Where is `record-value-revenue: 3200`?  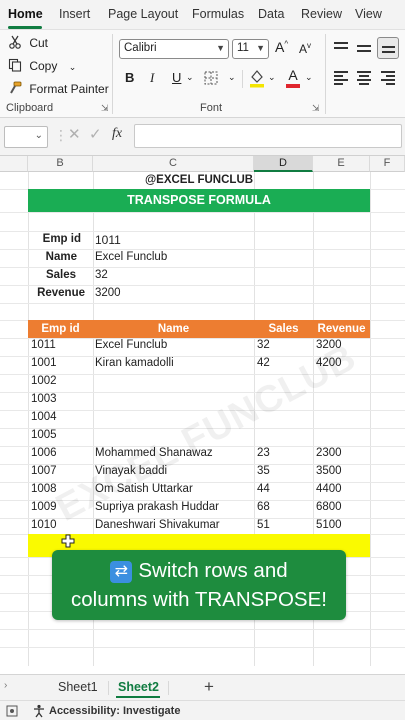 record-value-revenue: 3200 is located at coordinates (108, 293).